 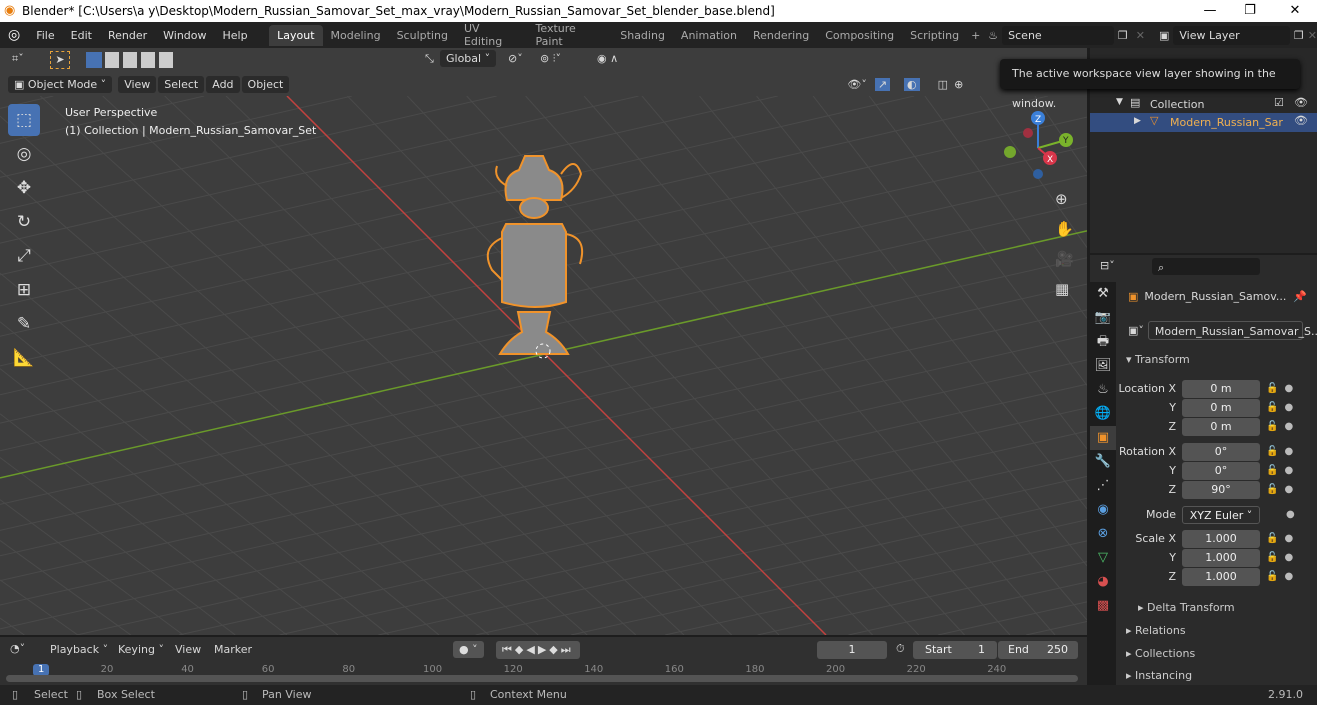 What do you see at coordinates (975, 35) in the screenshot?
I see `add-workspace-button: +` at bounding box center [975, 35].